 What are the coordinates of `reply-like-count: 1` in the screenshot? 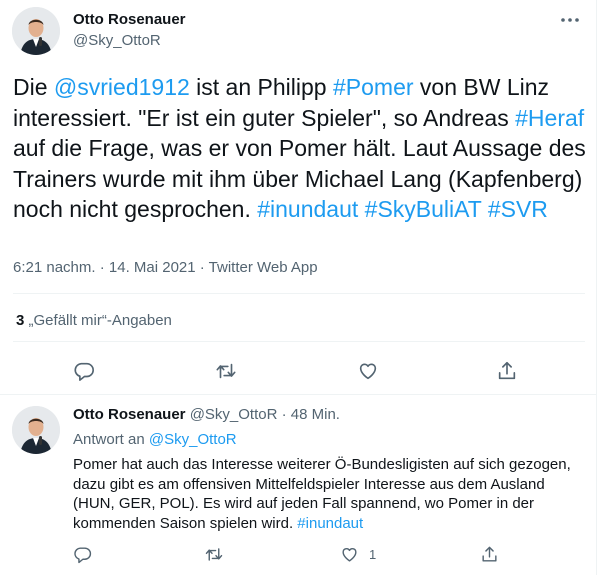 It's located at (373, 554).